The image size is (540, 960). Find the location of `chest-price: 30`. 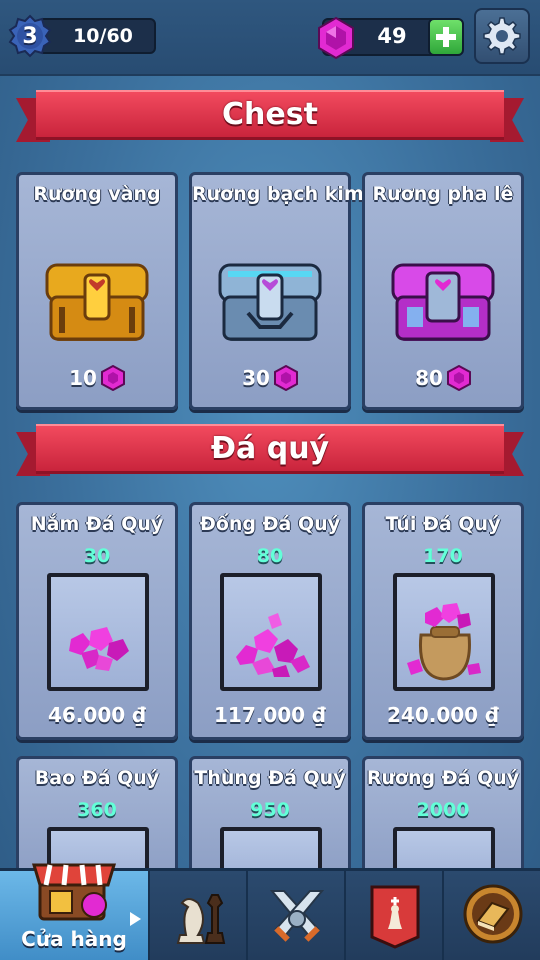

chest-price: 30 is located at coordinates (270, 378).